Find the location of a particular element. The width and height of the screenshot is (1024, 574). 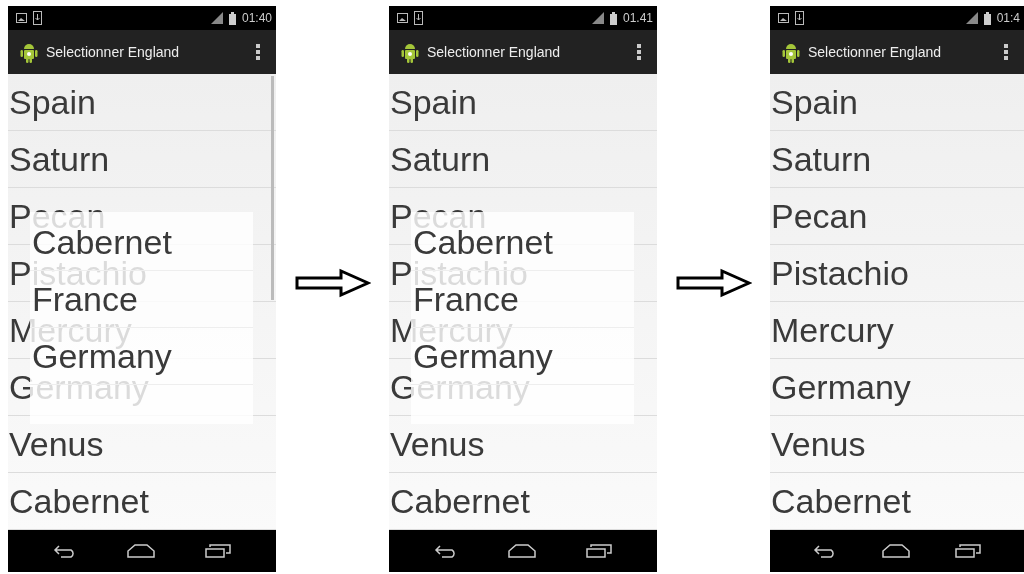

list-item: Mercury is located at coordinates (832, 330).